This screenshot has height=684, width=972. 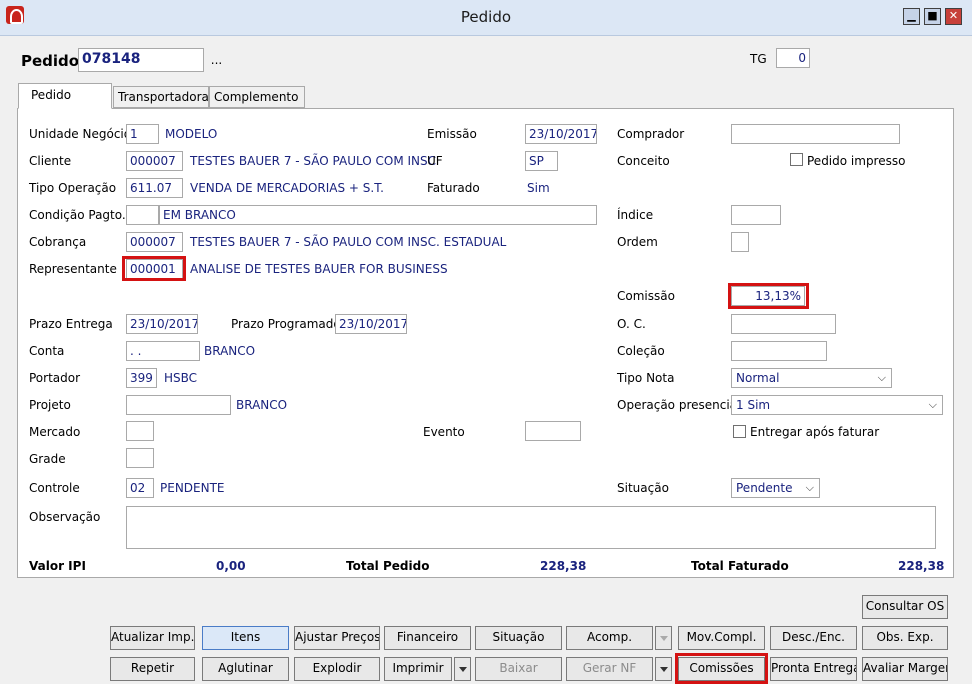 What do you see at coordinates (313, 161) in the screenshot?
I see `cliente-name: TESTES BAUER 7 - SÃO PAULO COM INSC` at bounding box center [313, 161].